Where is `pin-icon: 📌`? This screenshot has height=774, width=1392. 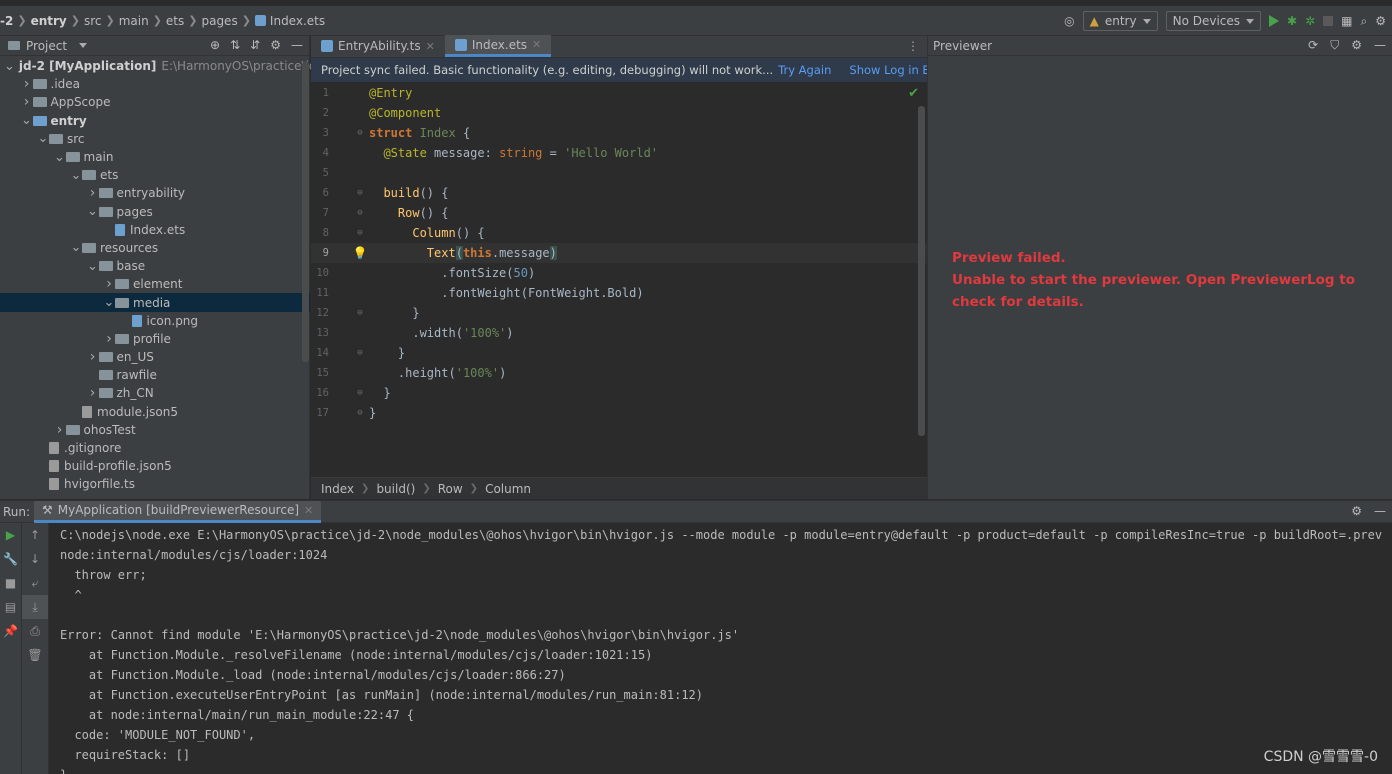 pin-icon: 📌 is located at coordinates (10, 631).